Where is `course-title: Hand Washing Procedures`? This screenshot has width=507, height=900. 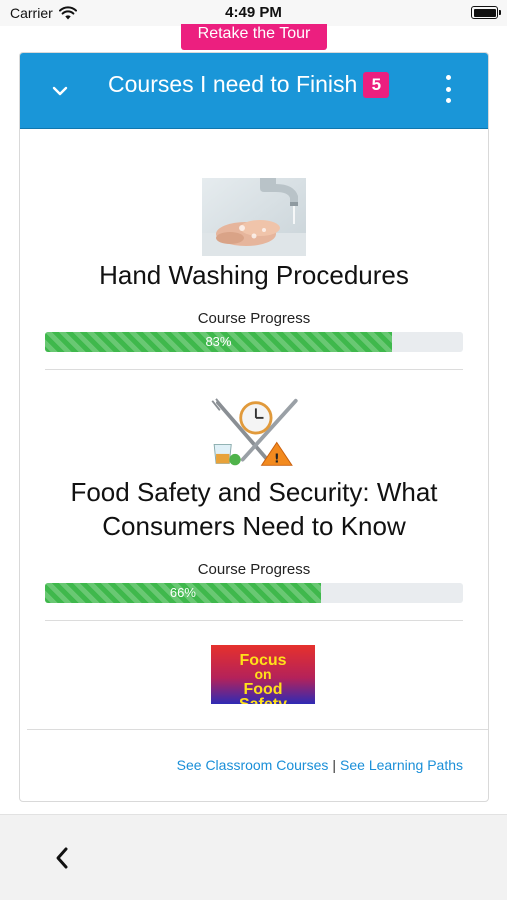 course-title: Hand Washing Procedures is located at coordinates (254, 275).